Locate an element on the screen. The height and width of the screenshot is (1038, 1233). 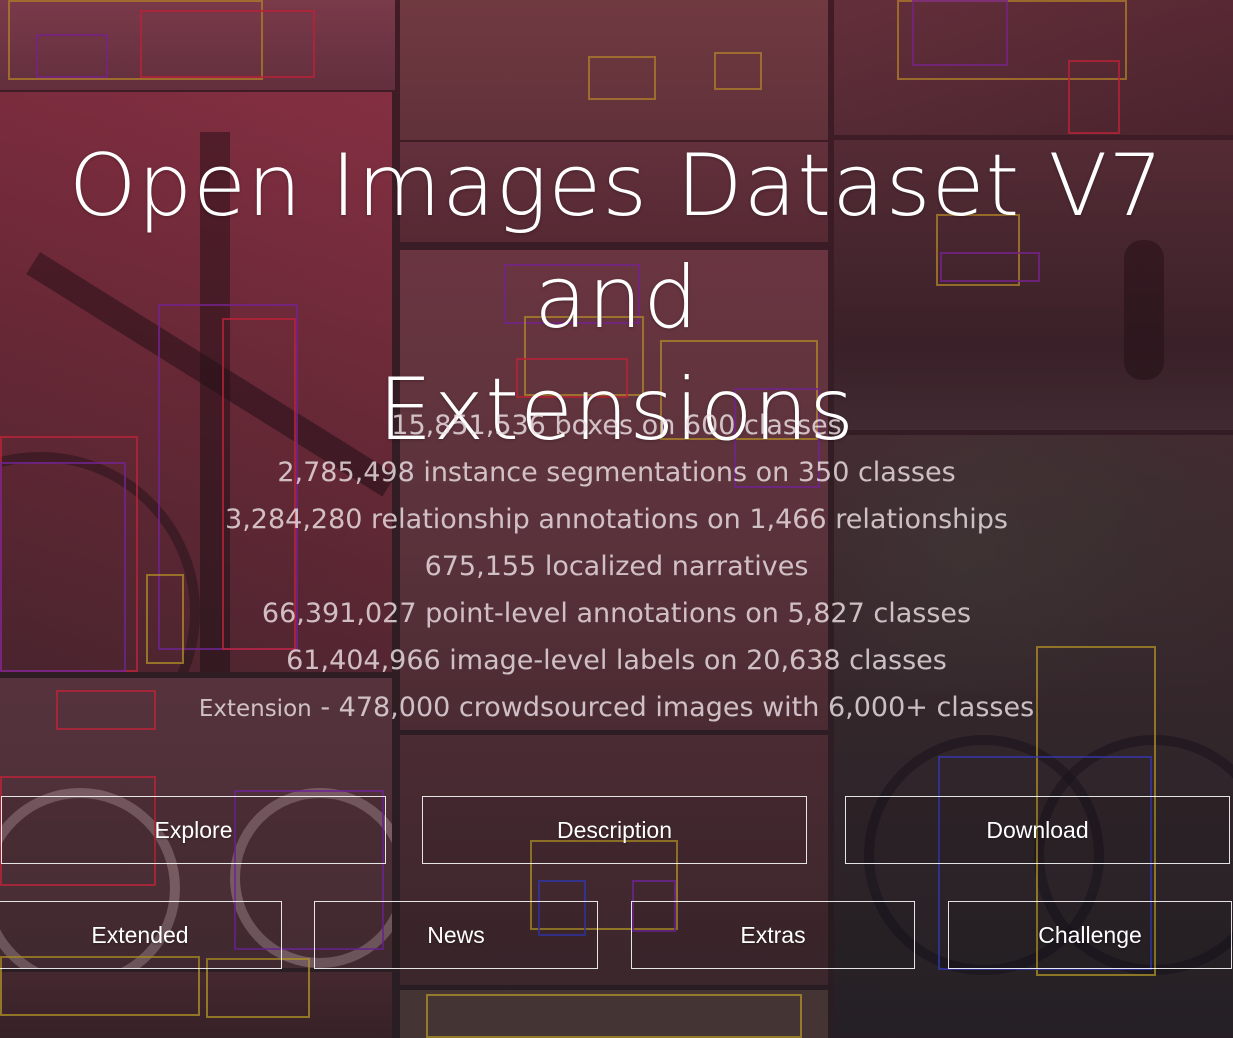
stat-localized-narratives: 675,155 localized narratives is located at coordinates (616, 566).